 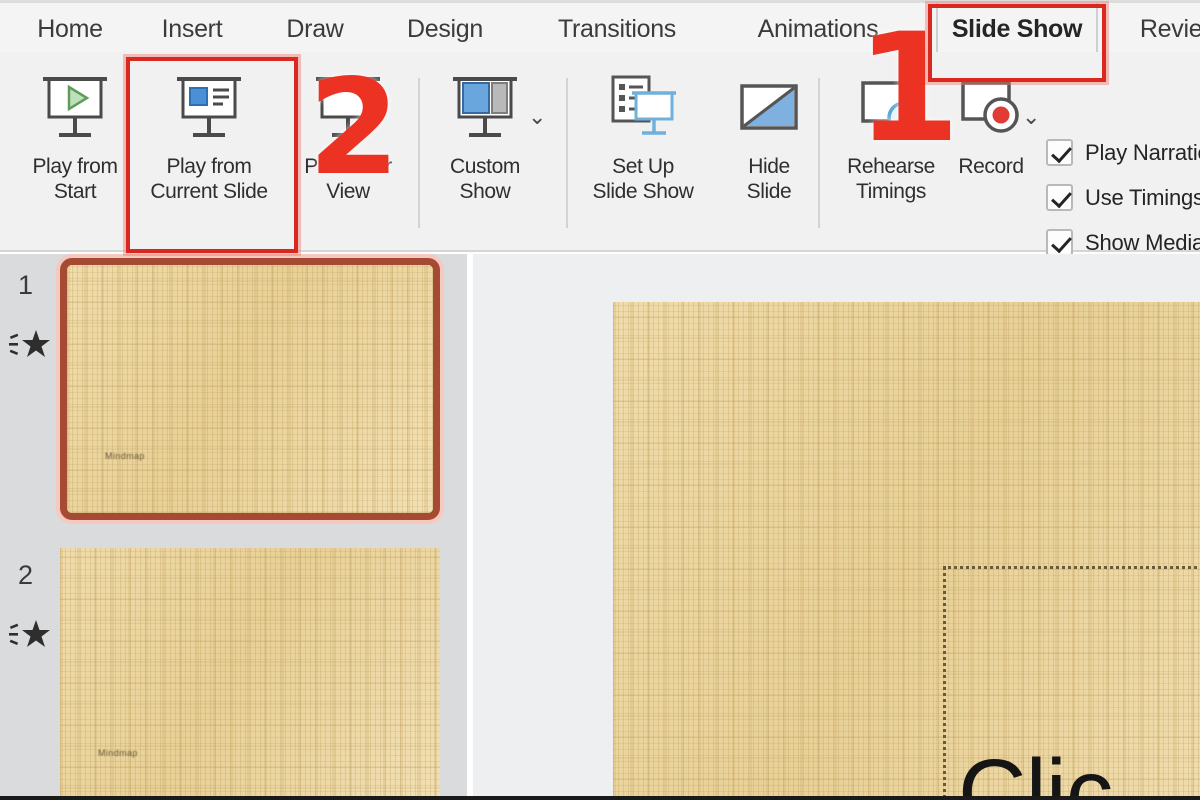 I want to click on presenter-view-button: Presenter View, so click(x=348, y=135).